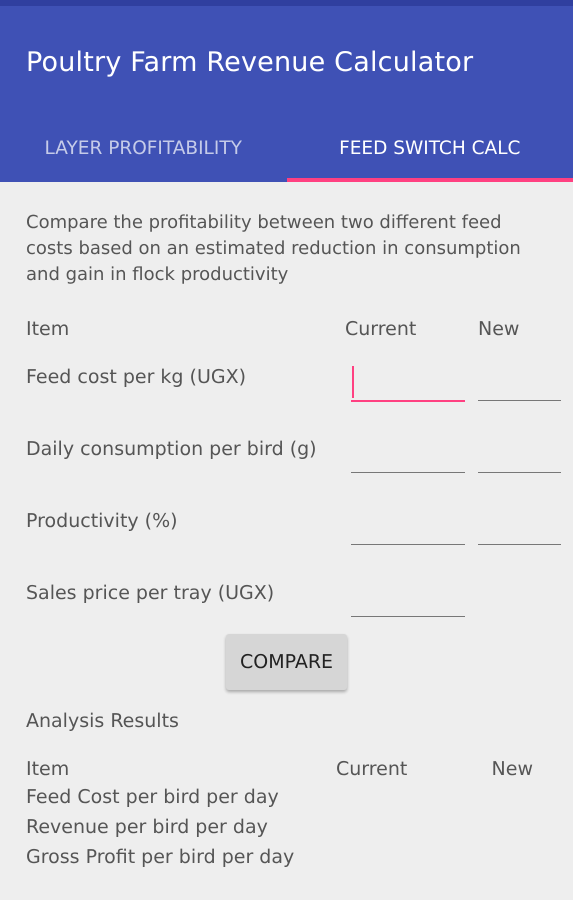 Image resolution: width=573 pixels, height=900 pixels. What do you see at coordinates (137, 377) in the screenshot?
I see `field-label: Feed cost per kg (UGX)` at bounding box center [137, 377].